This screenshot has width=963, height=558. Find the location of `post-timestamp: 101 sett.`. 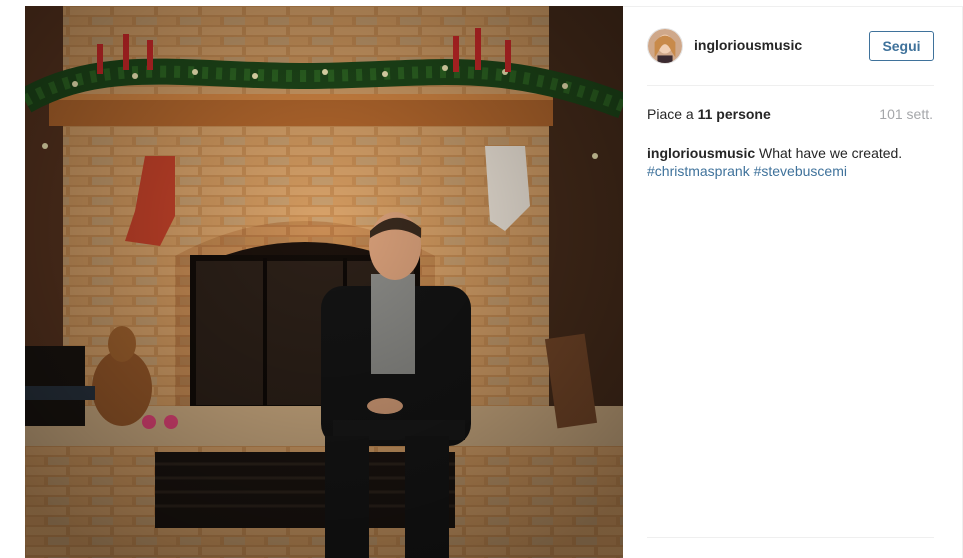

post-timestamp: 101 sett. is located at coordinates (906, 114).